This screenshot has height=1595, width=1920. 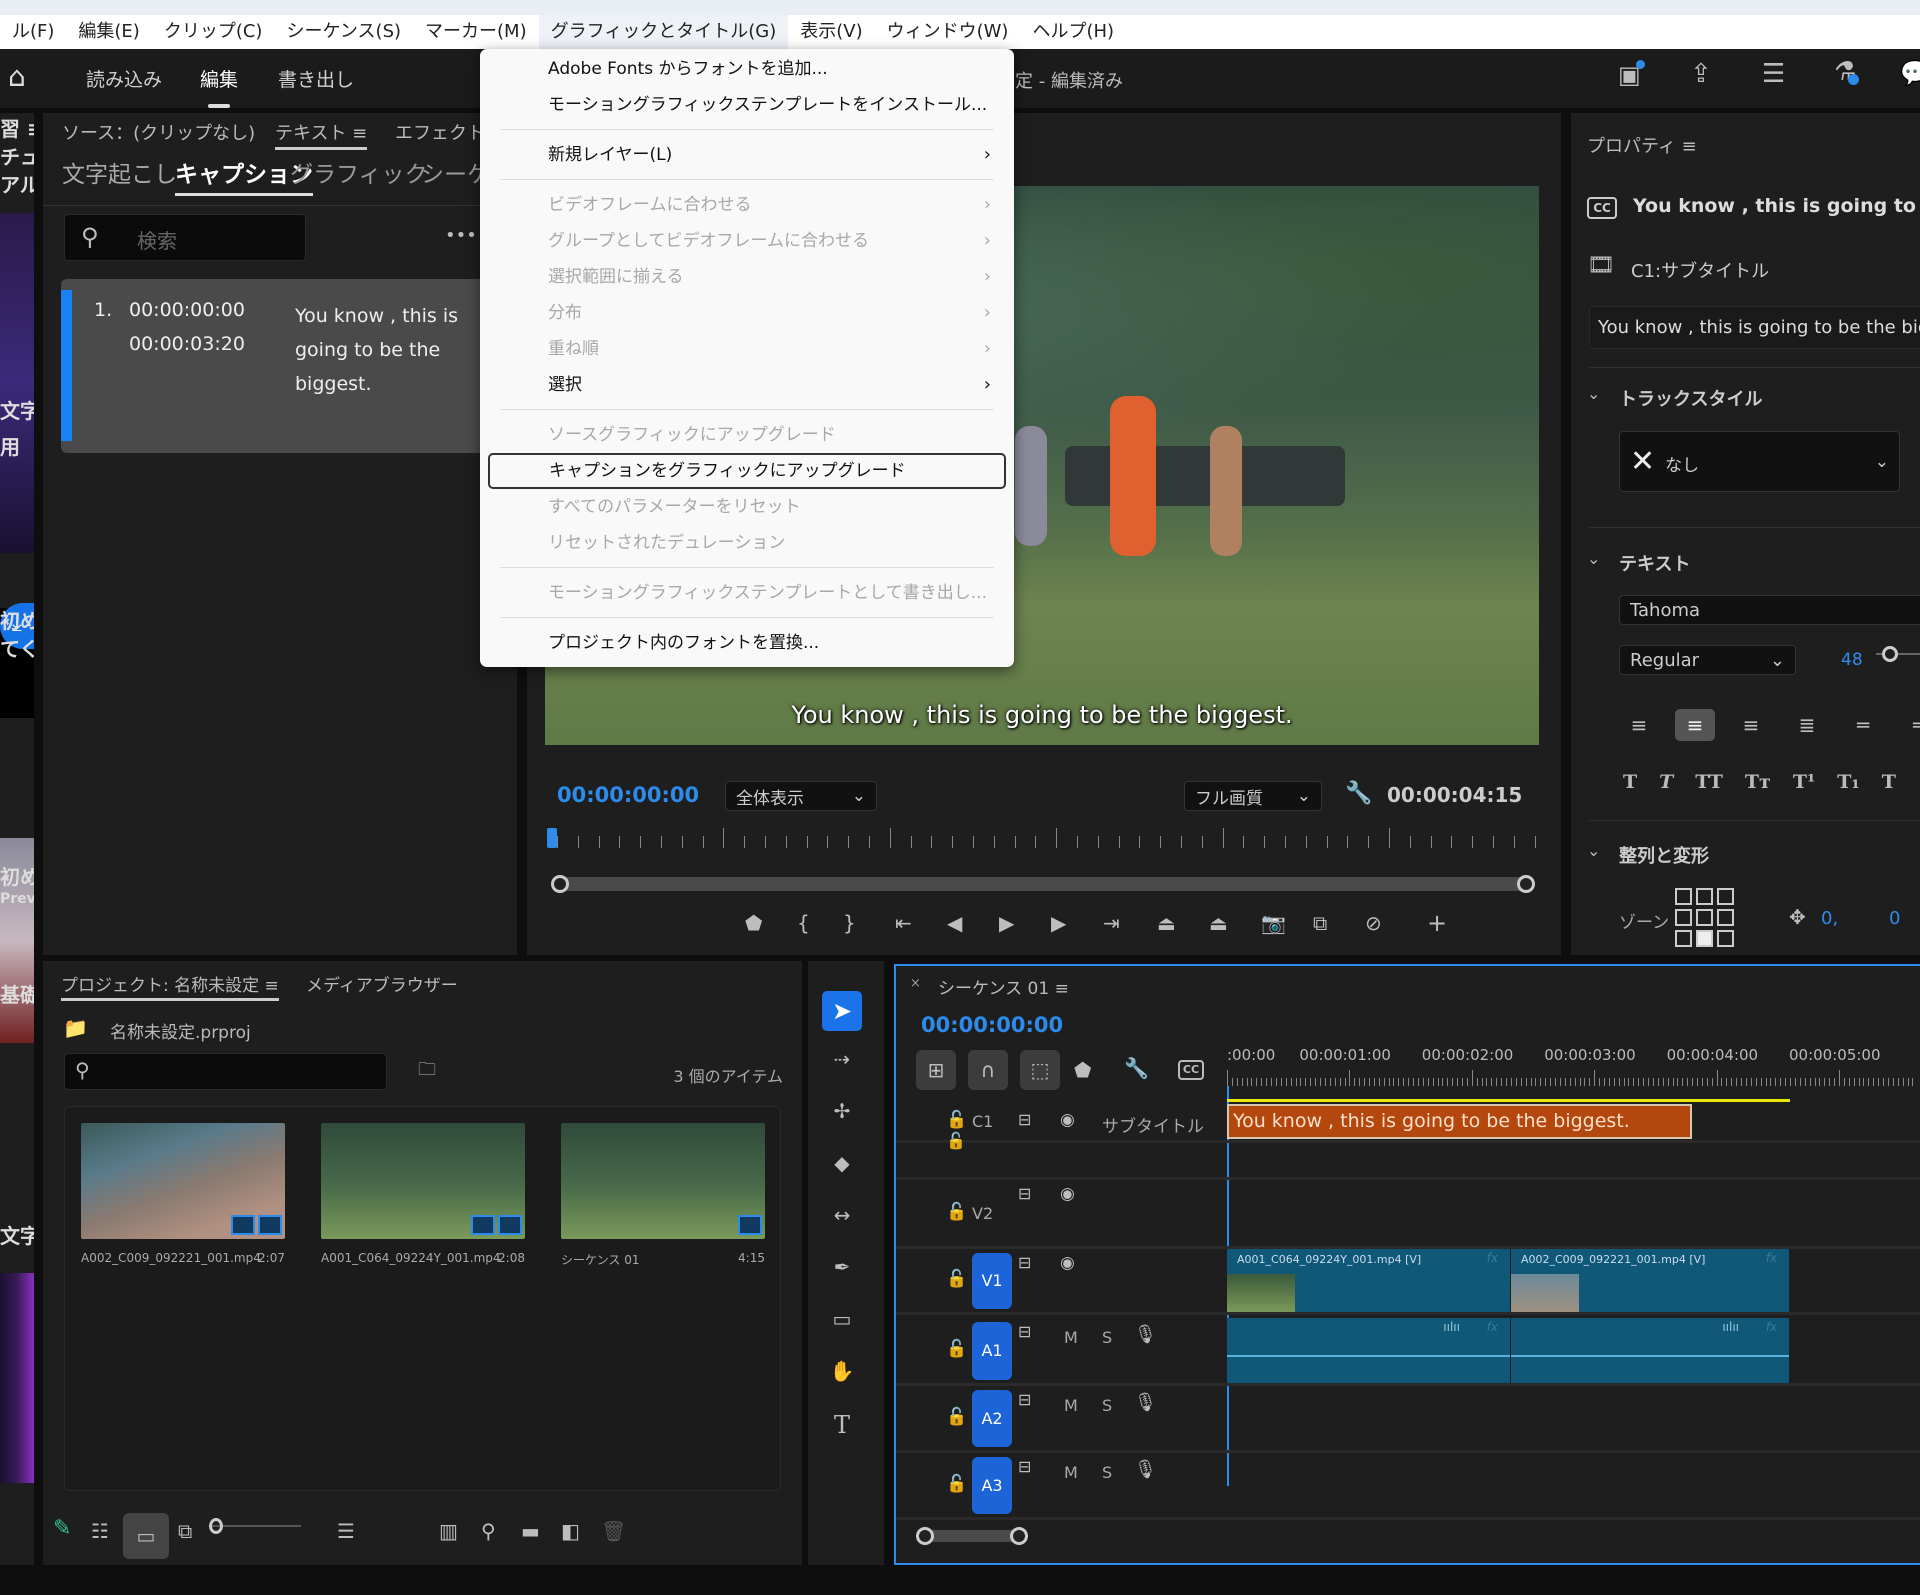 What do you see at coordinates (1107, 1337) in the screenshot?
I see `solo-button: S` at bounding box center [1107, 1337].